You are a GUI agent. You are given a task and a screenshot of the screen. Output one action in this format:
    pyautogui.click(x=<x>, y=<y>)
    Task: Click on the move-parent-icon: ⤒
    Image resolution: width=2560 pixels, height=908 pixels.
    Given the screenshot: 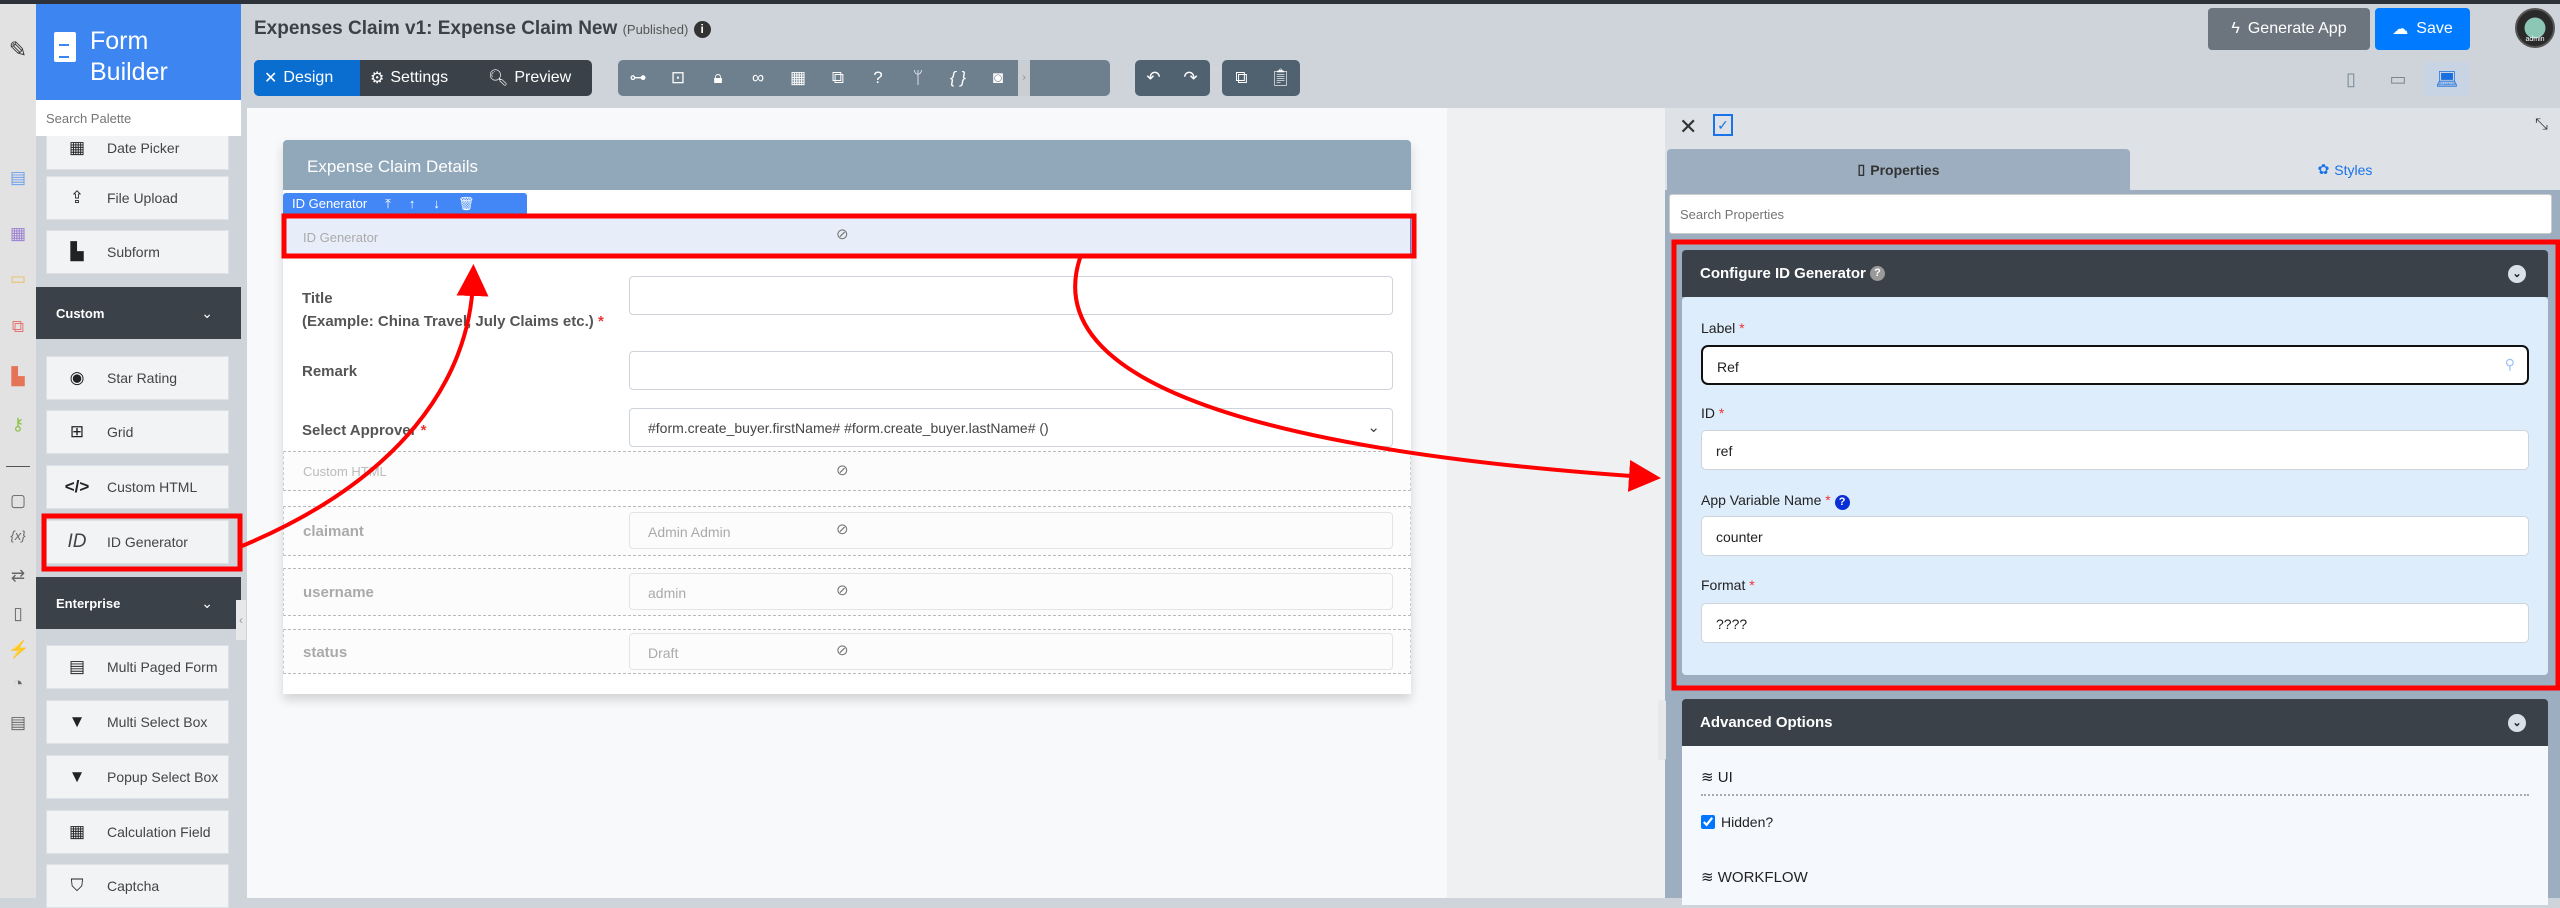 What is the action you would take?
    pyautogui.click(x=388, y=204)
    